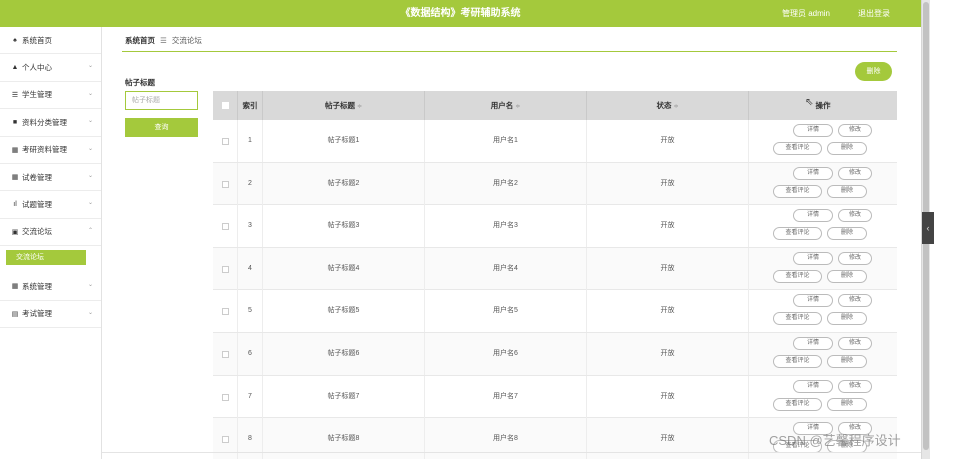  I want to click on cell-username: 用户名7, so click(506, 396).